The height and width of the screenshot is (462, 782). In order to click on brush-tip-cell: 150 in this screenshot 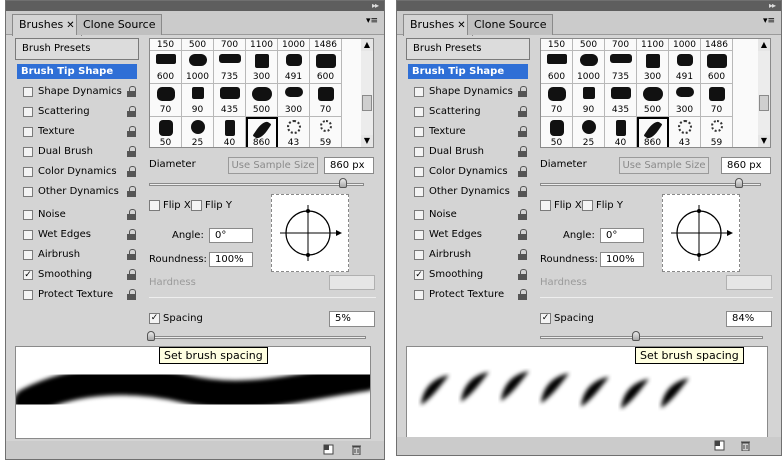, I will do `click(166, 45)`.